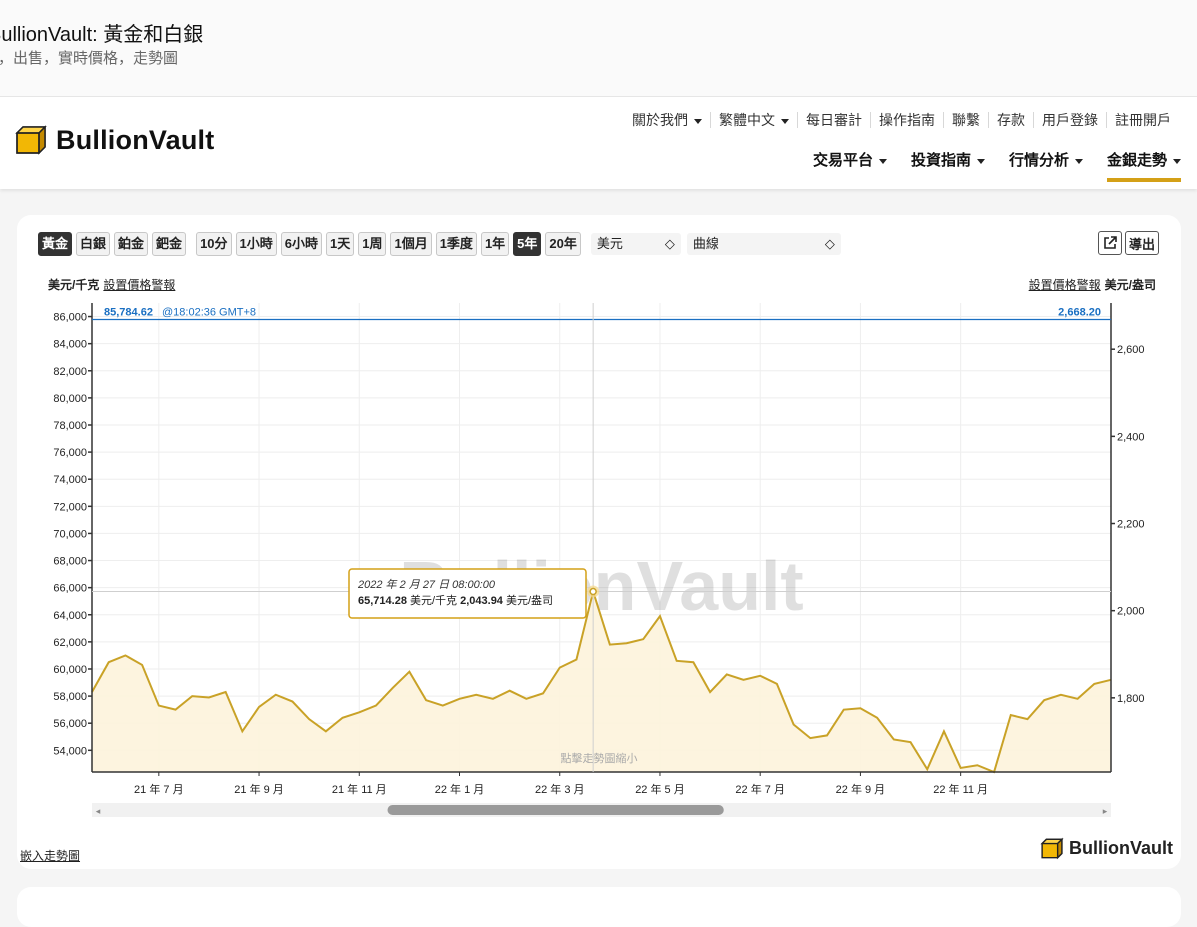  What do you see at coordinates (70, 724) in the screenshot?
I see `left-tick-label: 56,000` at bounding box center [70, 724].